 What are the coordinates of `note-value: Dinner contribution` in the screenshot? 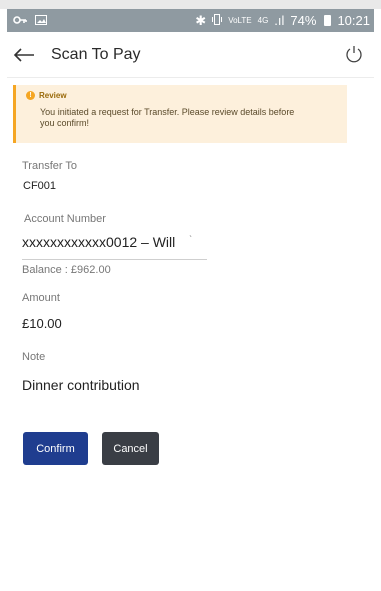 It's located at (81, 385).